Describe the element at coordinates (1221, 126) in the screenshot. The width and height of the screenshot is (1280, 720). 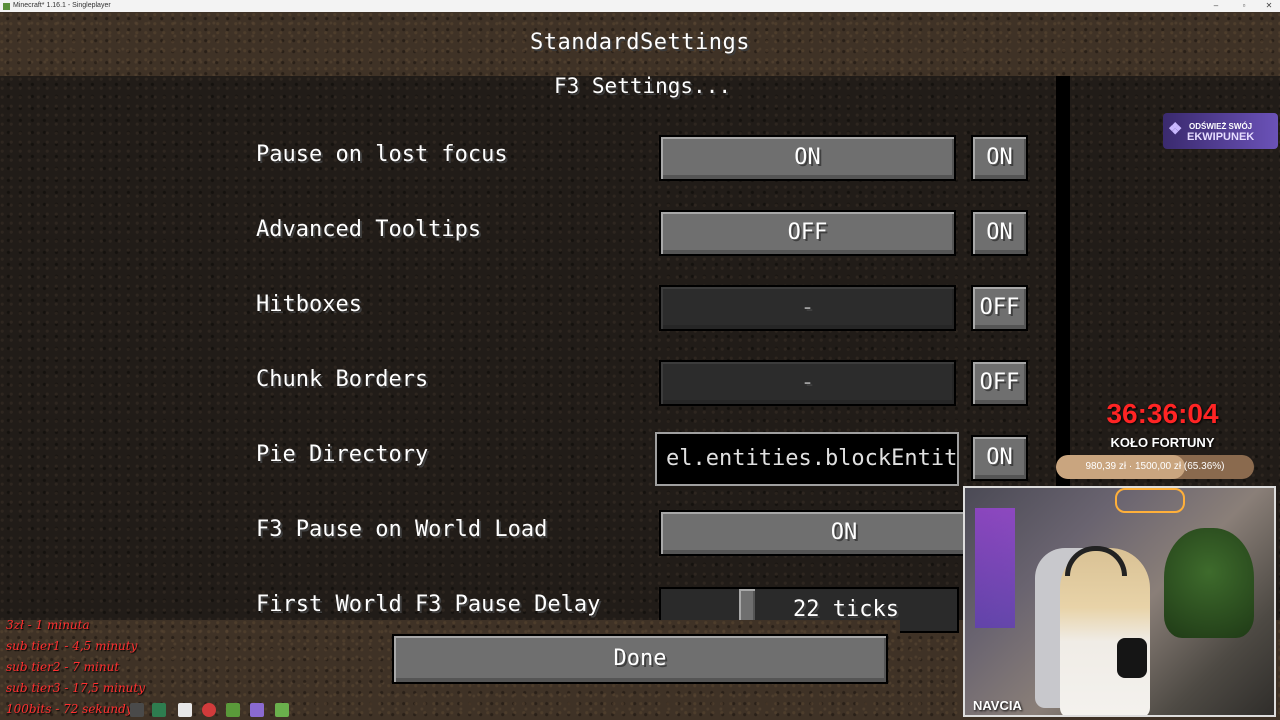
I see `badge-line1: ODŚWIEŻ SWÓJ` at that location.